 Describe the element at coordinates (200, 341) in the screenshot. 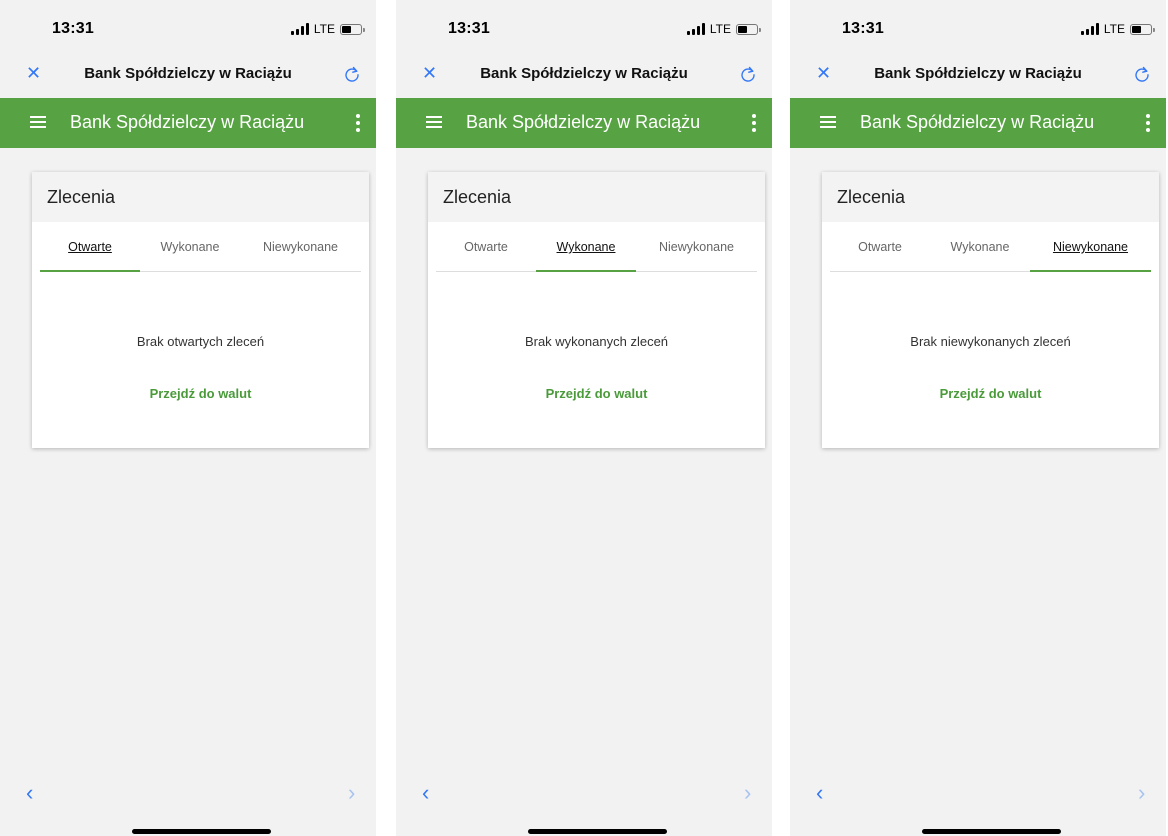

I see `empty-state-message: Brak otwartych zleceń` at that location.